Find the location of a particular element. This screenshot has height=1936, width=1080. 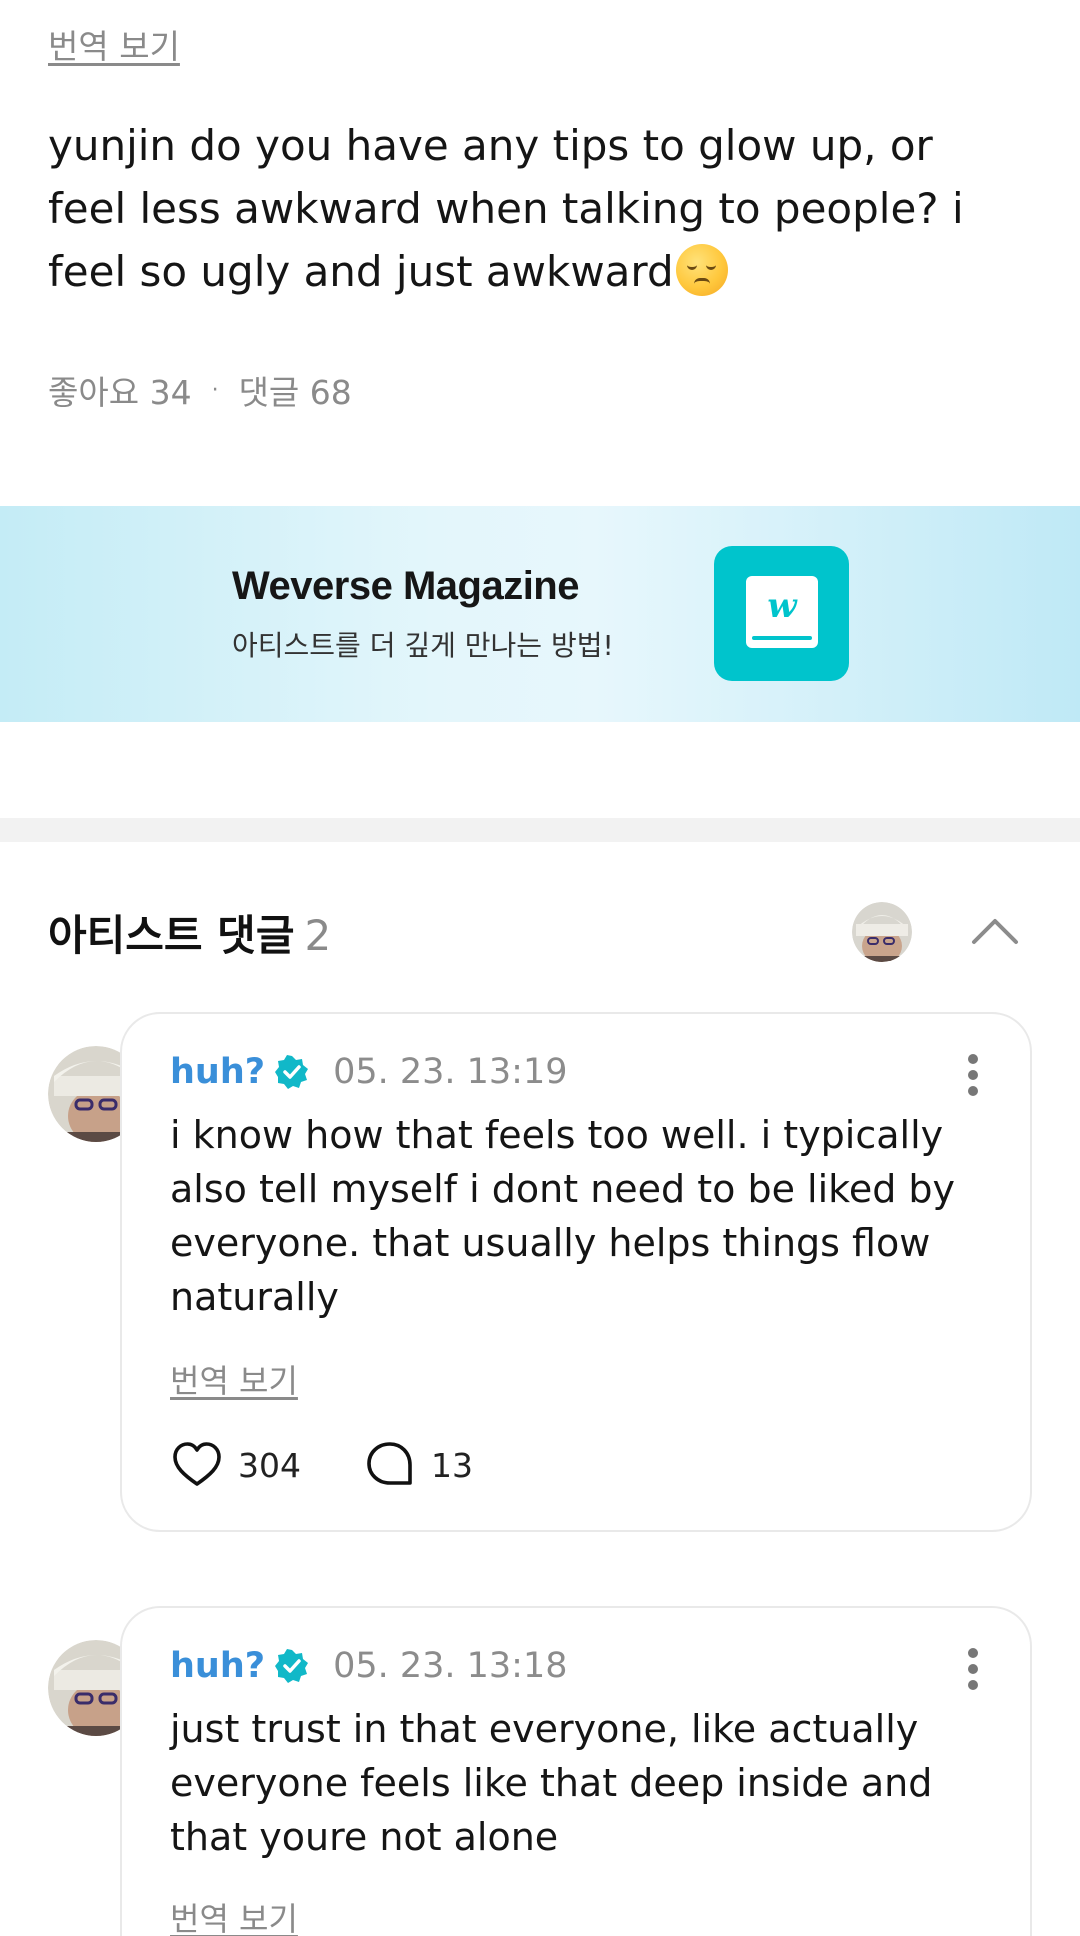

comments-count: 댓글 68 is located at coordinates (295, 390).